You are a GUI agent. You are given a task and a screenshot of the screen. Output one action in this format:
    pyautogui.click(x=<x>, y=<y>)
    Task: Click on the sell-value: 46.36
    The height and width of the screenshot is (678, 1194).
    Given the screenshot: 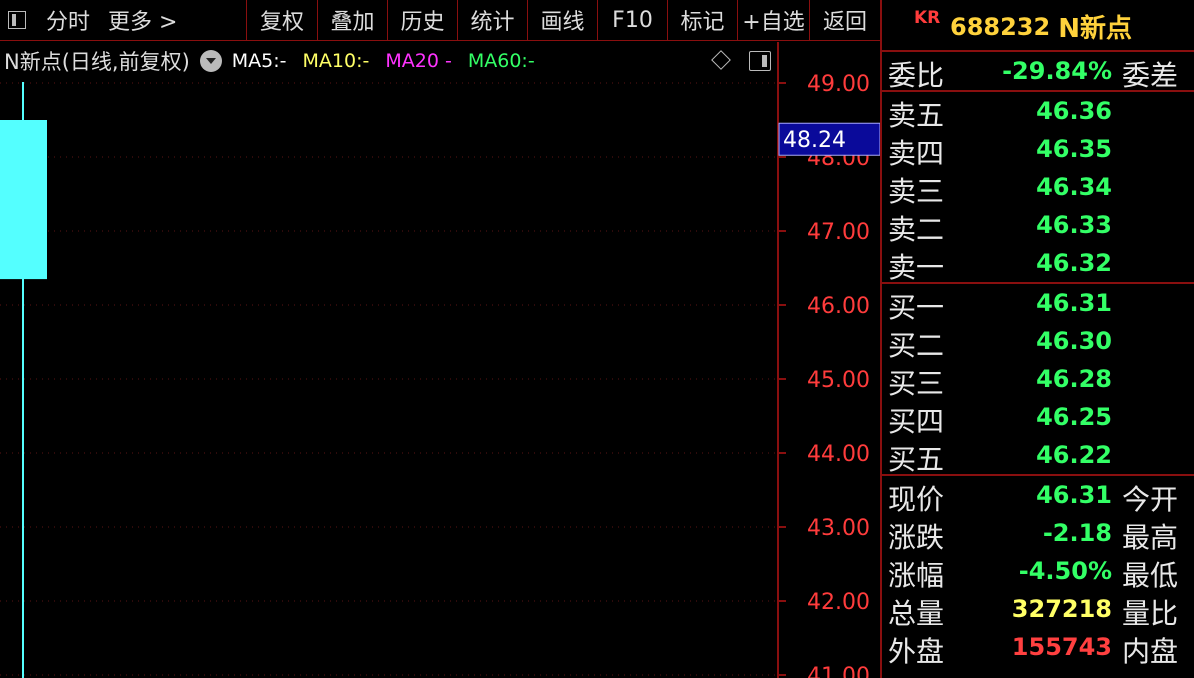 What is the action you would take?
    pyautogui.click(x=1074, y=111)
    